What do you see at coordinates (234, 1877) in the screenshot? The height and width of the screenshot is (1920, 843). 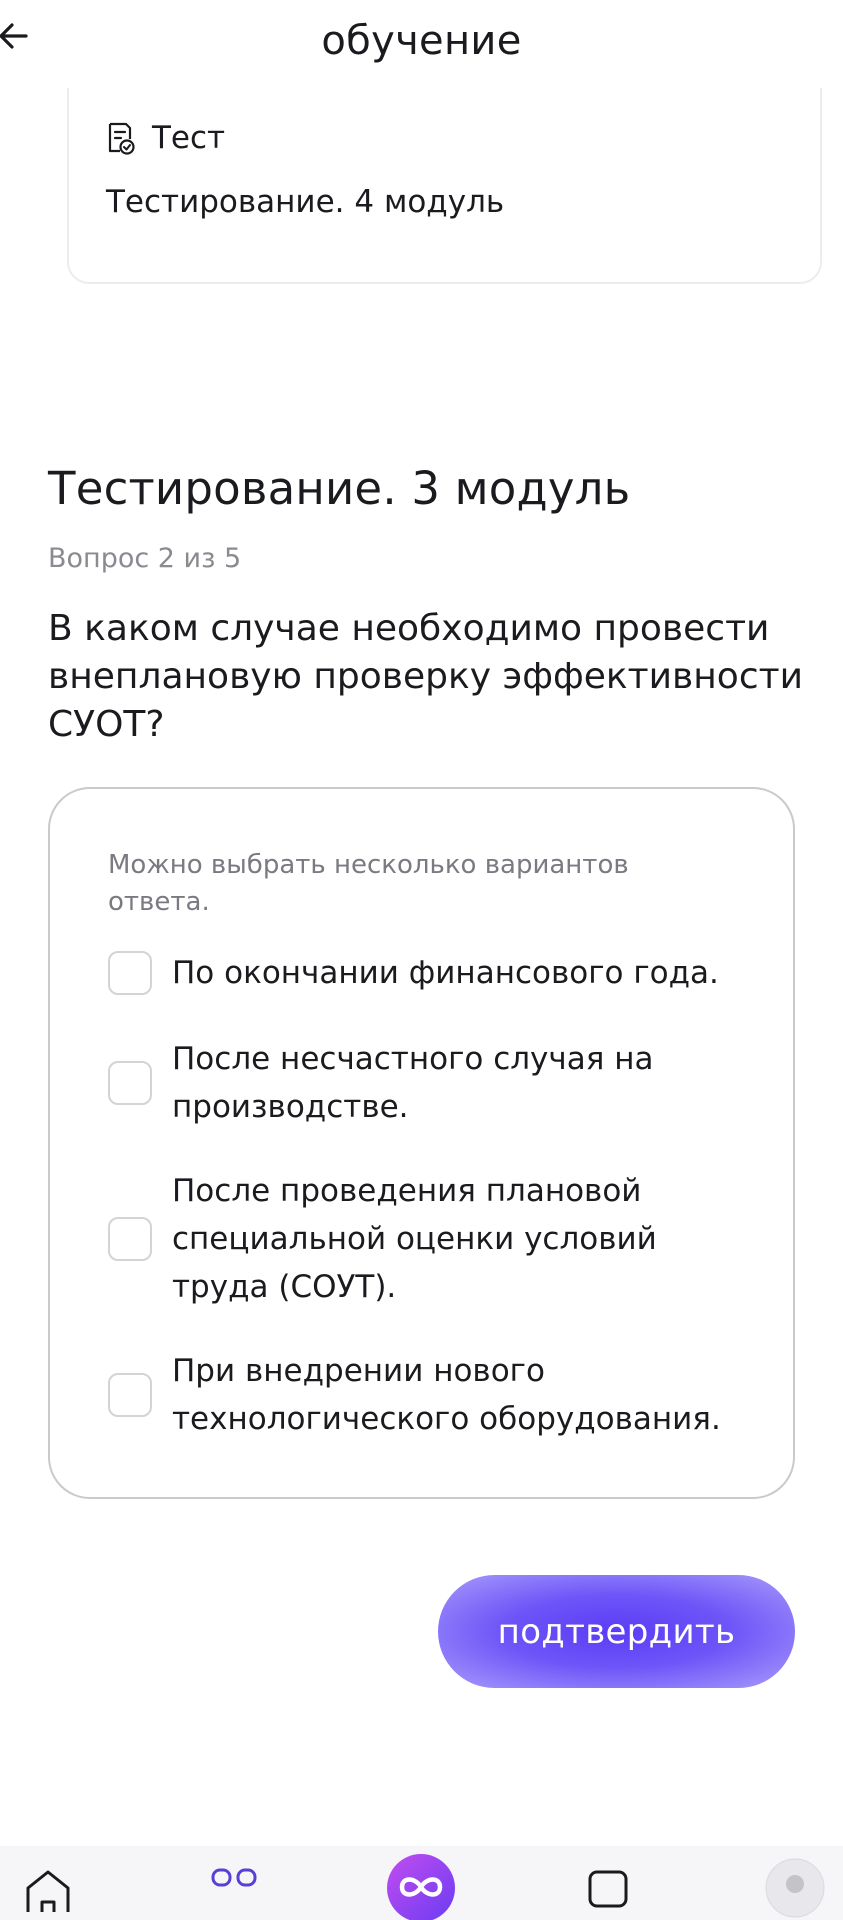 I see `courses-icon` at bounding box center [234, 1877].